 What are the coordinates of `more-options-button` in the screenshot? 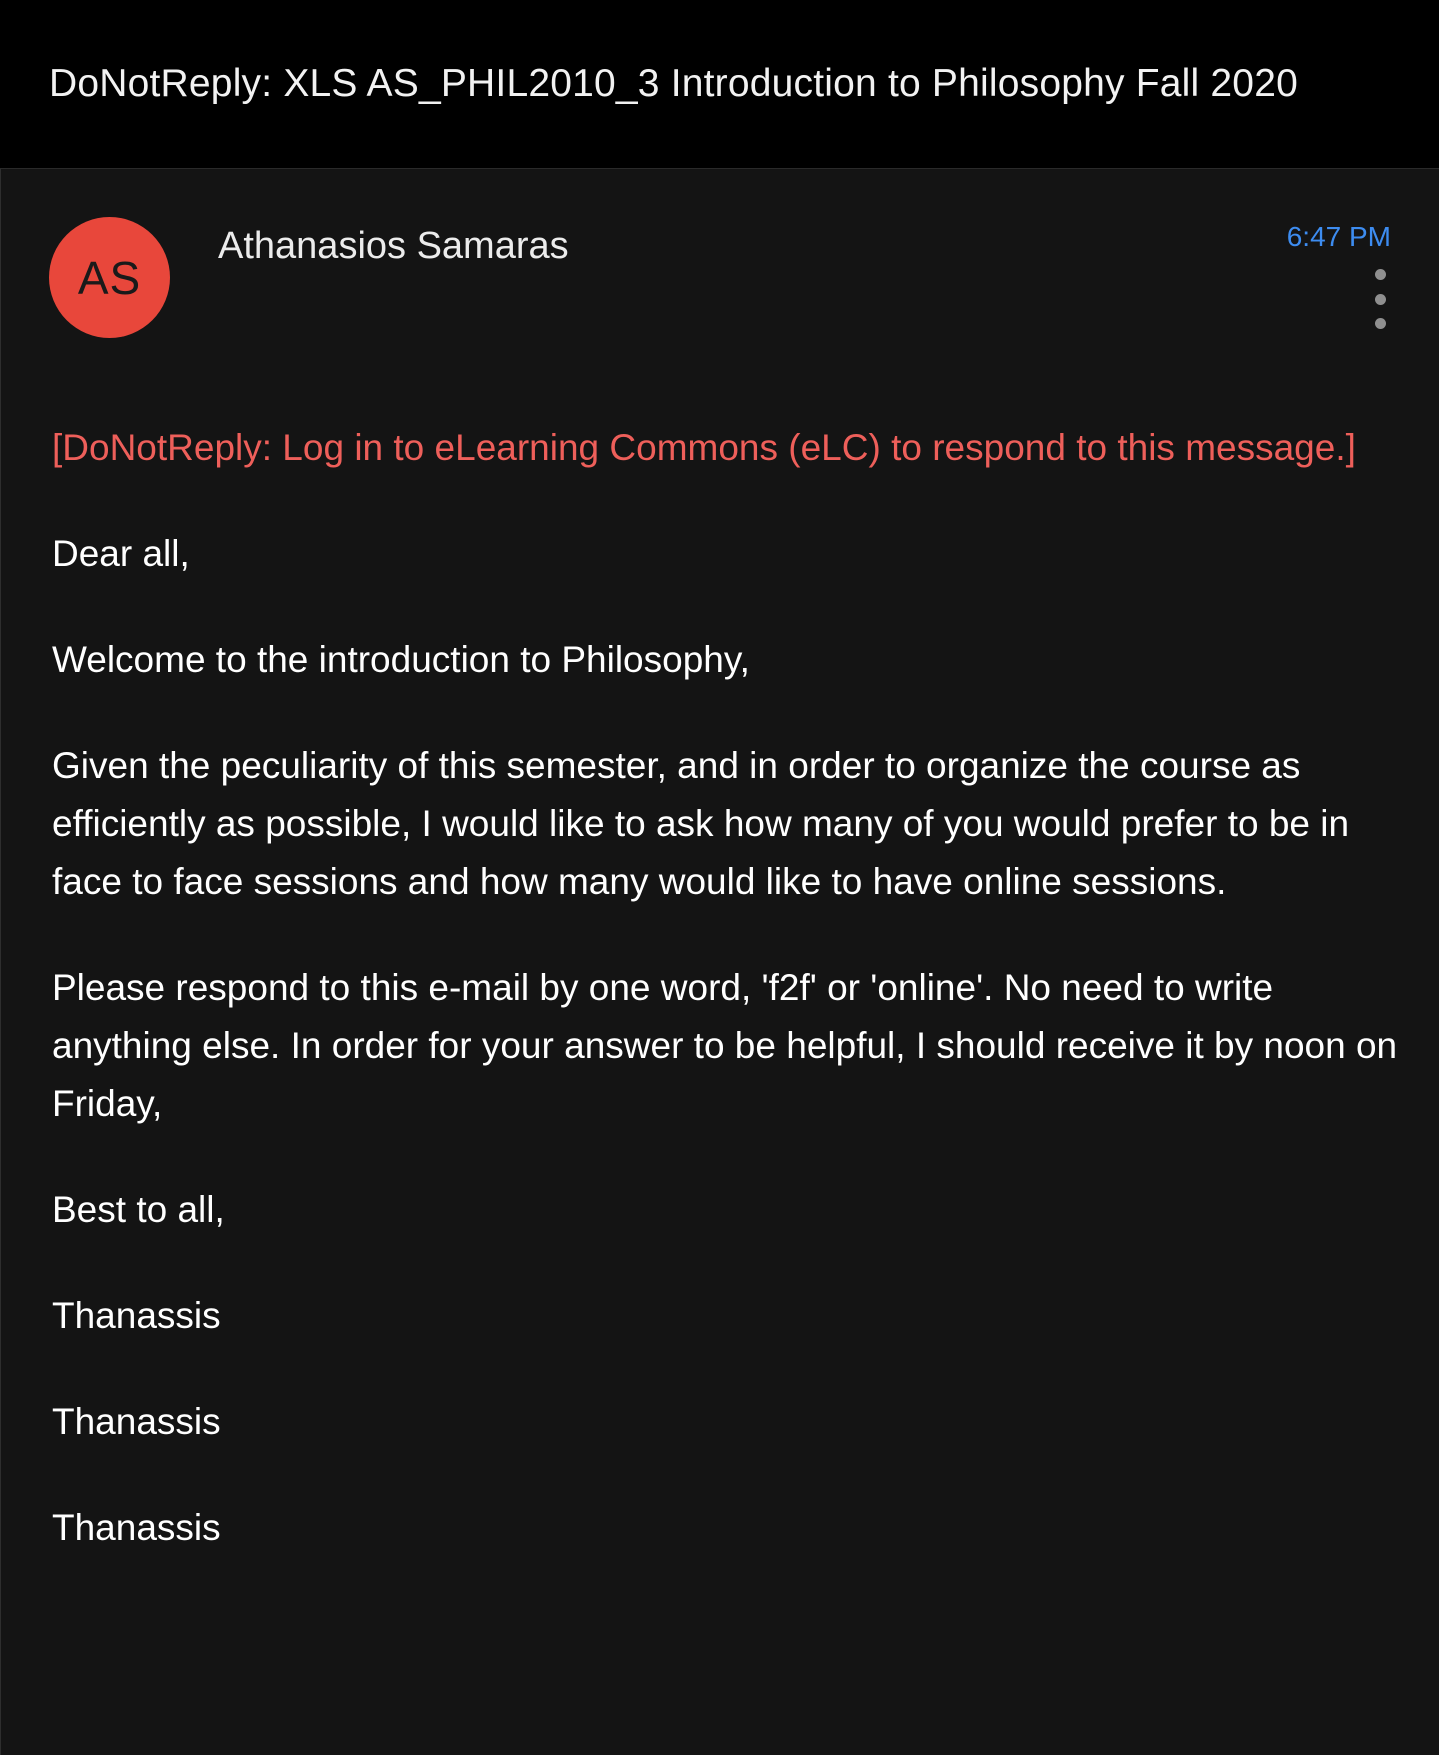 It's located at (1380, 299).